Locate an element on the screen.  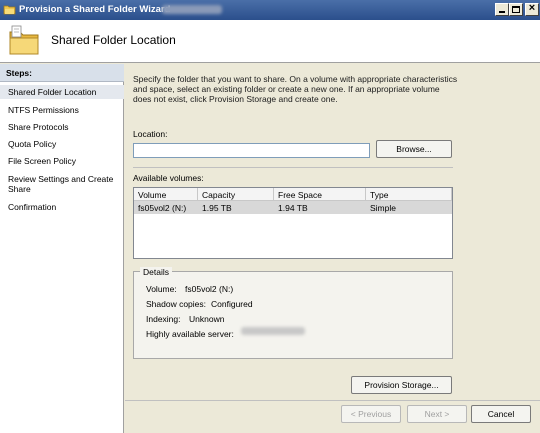
blurred-server-name is located at coordinates (192, 9).